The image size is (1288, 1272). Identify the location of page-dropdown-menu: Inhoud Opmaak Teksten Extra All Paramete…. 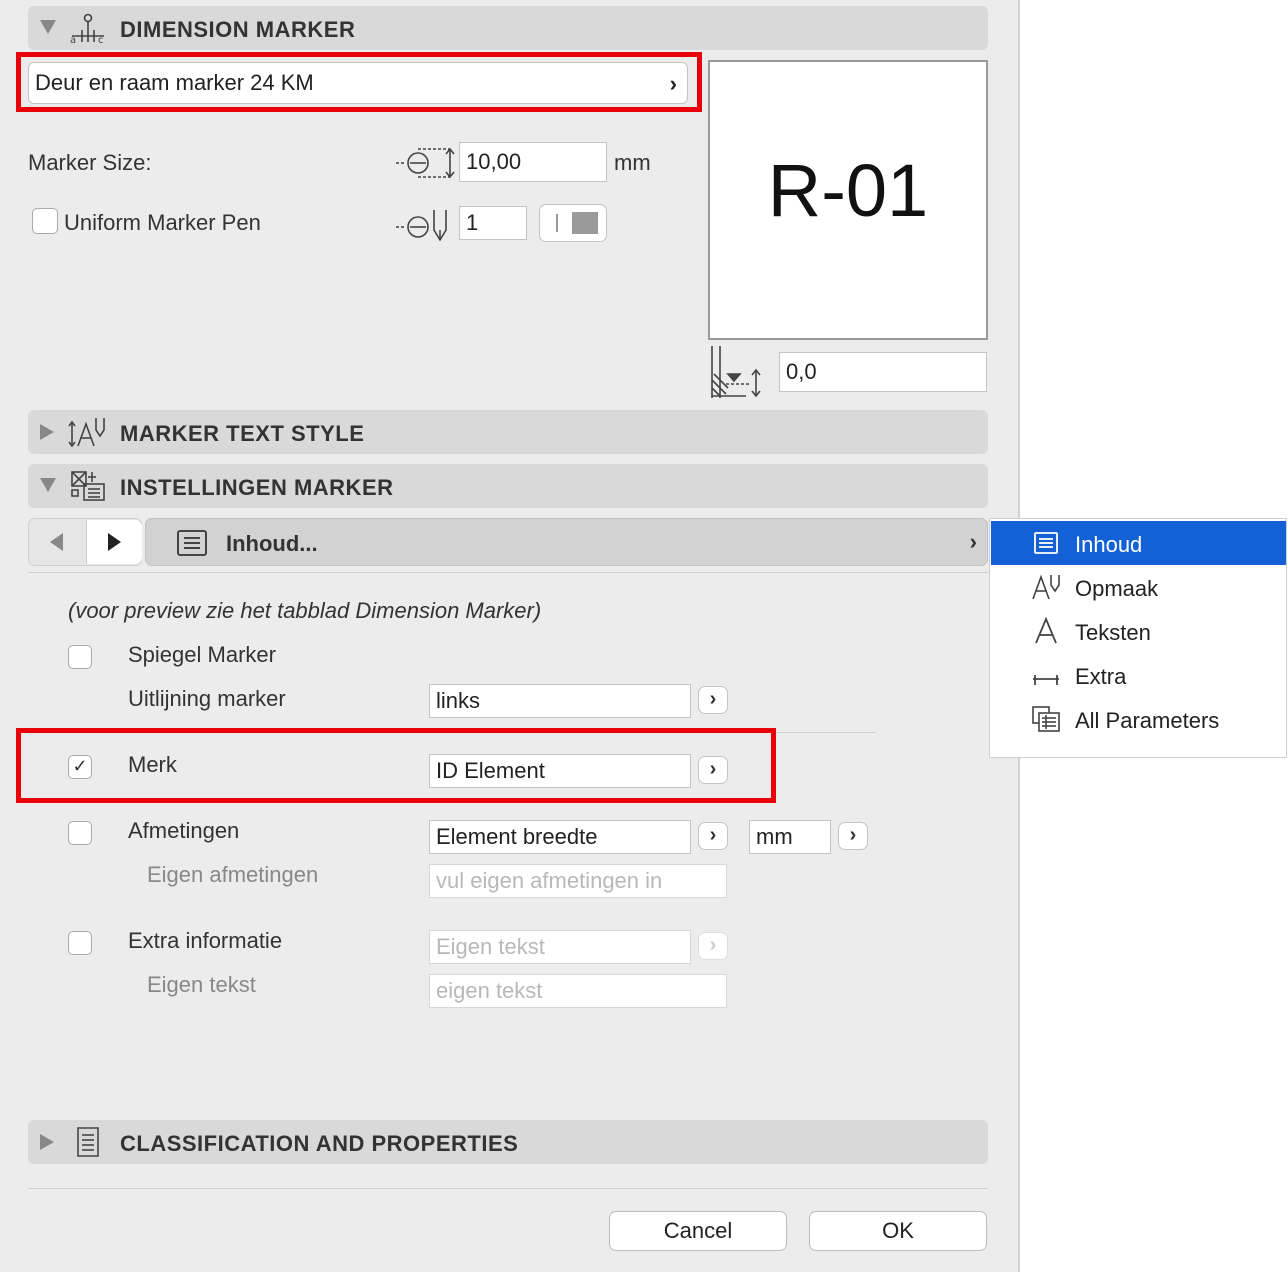
(1138, 638).